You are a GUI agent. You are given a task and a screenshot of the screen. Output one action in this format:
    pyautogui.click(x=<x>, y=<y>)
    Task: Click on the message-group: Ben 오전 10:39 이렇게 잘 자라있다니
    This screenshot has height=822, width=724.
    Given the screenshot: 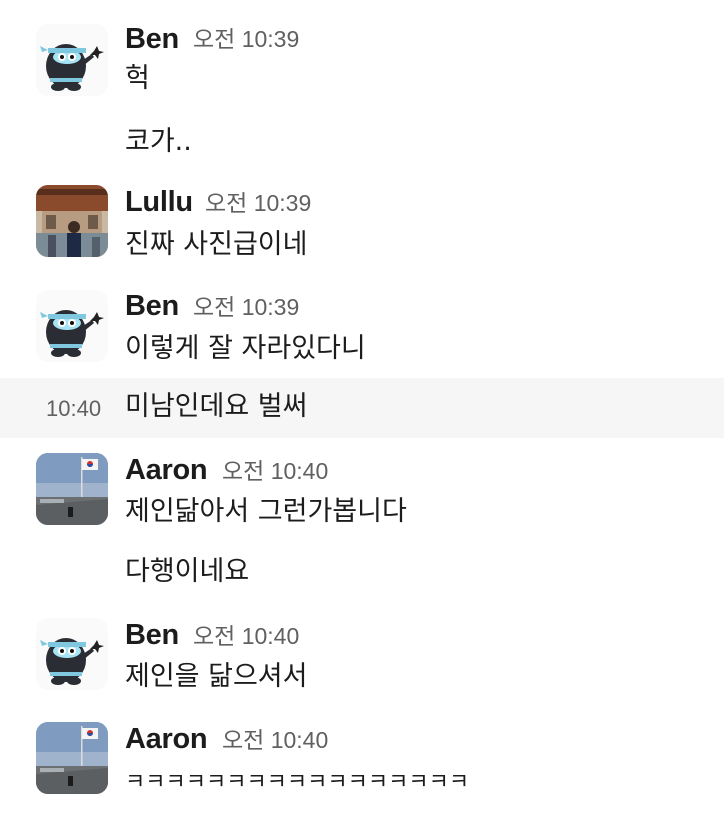 What is the action you would take?
    pyautogui.click(x=362, y=329)
    